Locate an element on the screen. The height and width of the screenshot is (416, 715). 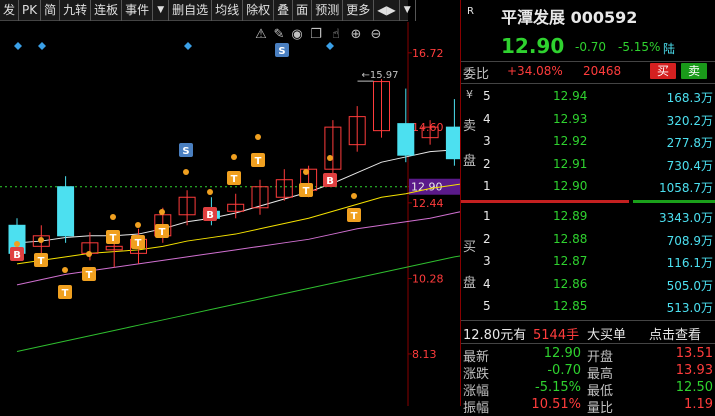
sell-button: 卖 is located at coordinates (694, 71).